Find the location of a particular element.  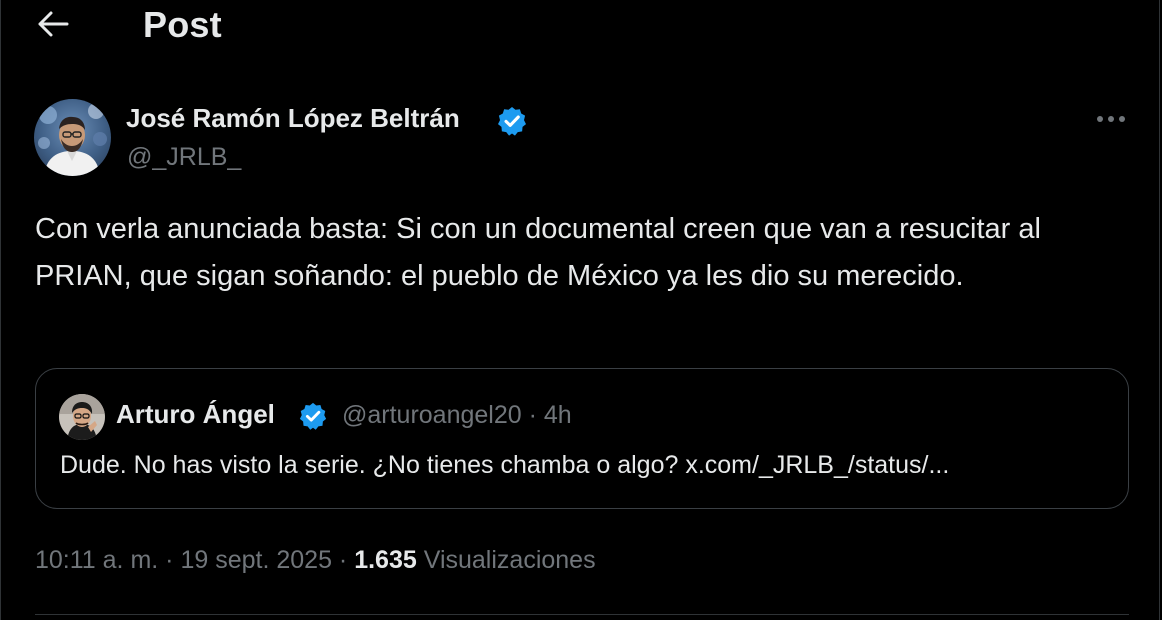

views-count: 1.635 is located at coordinates (385, 560).